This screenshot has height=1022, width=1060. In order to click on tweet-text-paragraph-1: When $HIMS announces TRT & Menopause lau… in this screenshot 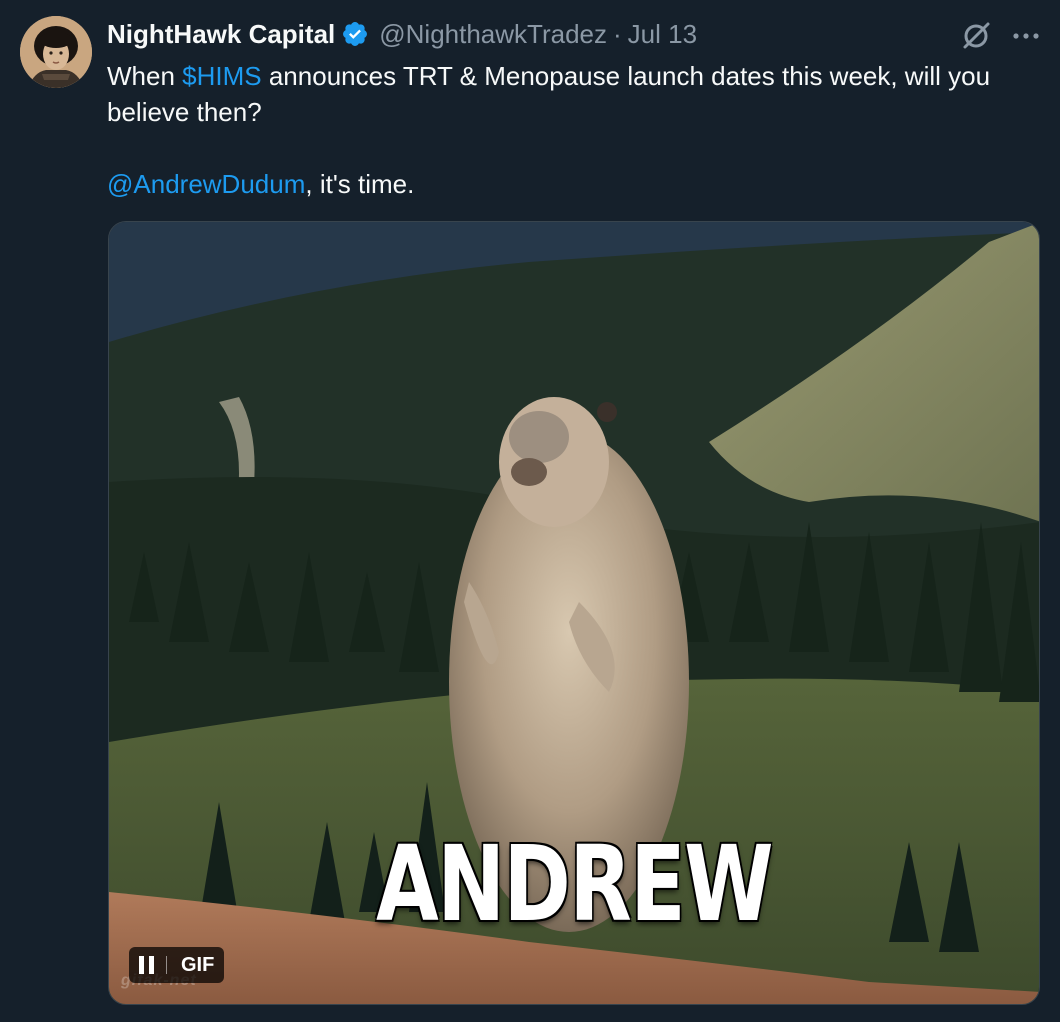, I will do `click(567, 94)`.